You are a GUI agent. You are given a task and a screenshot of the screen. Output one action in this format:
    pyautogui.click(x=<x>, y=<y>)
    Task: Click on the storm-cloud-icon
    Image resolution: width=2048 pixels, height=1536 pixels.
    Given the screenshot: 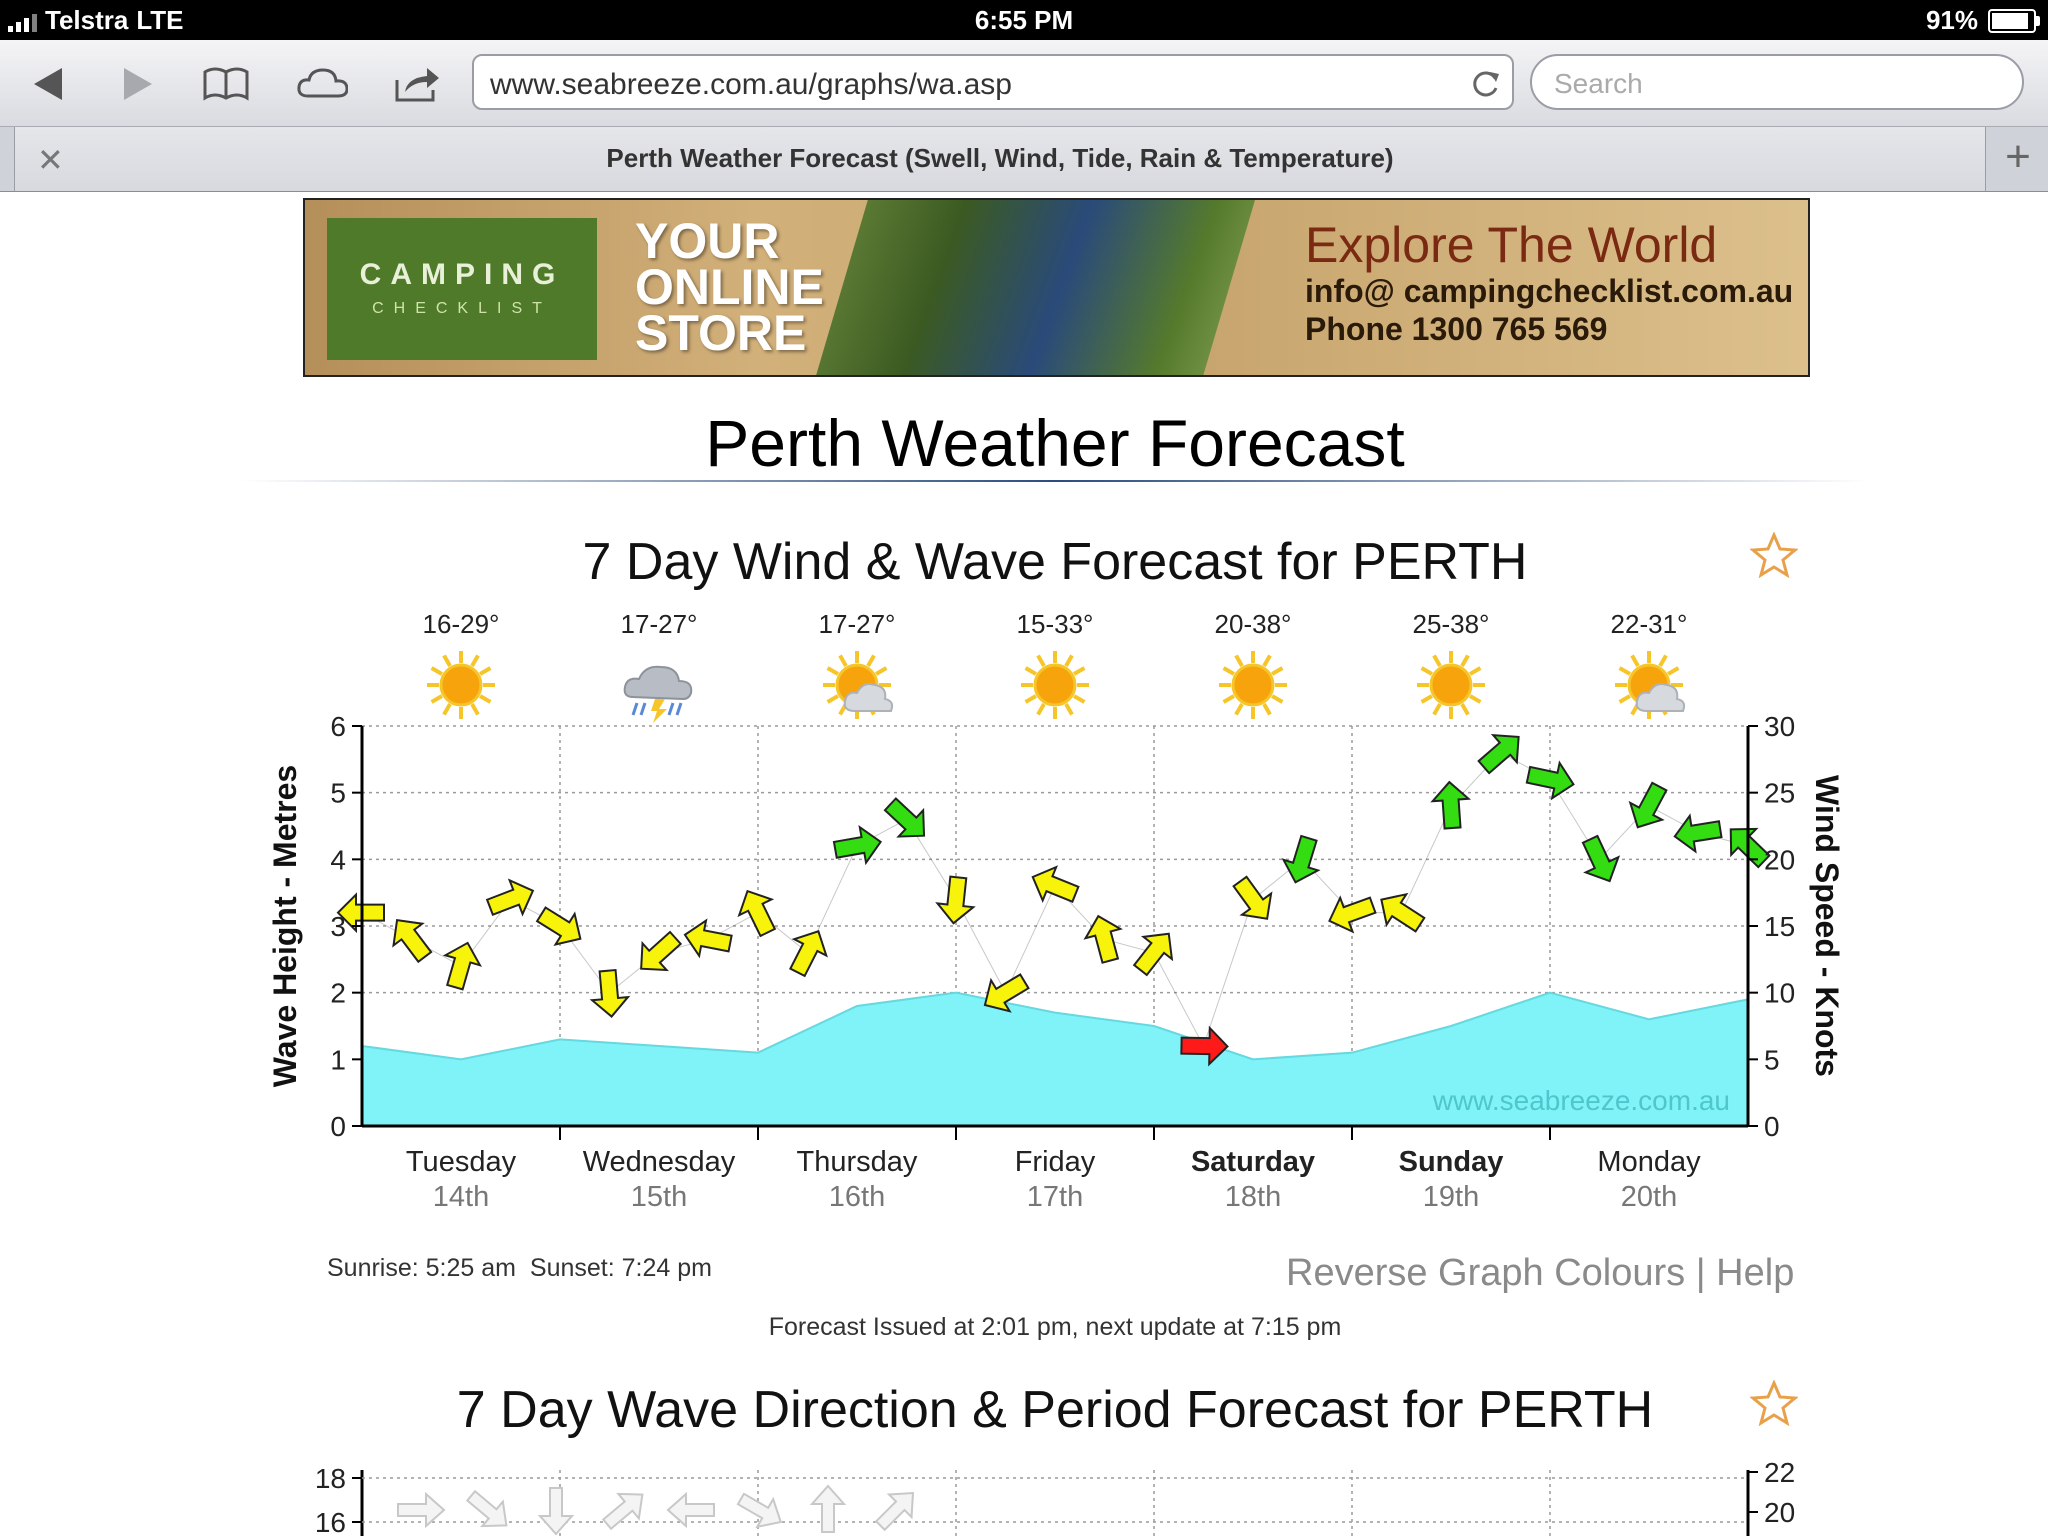 What is the action you would take?
    pyautogui.click(x=658, y=694)
    